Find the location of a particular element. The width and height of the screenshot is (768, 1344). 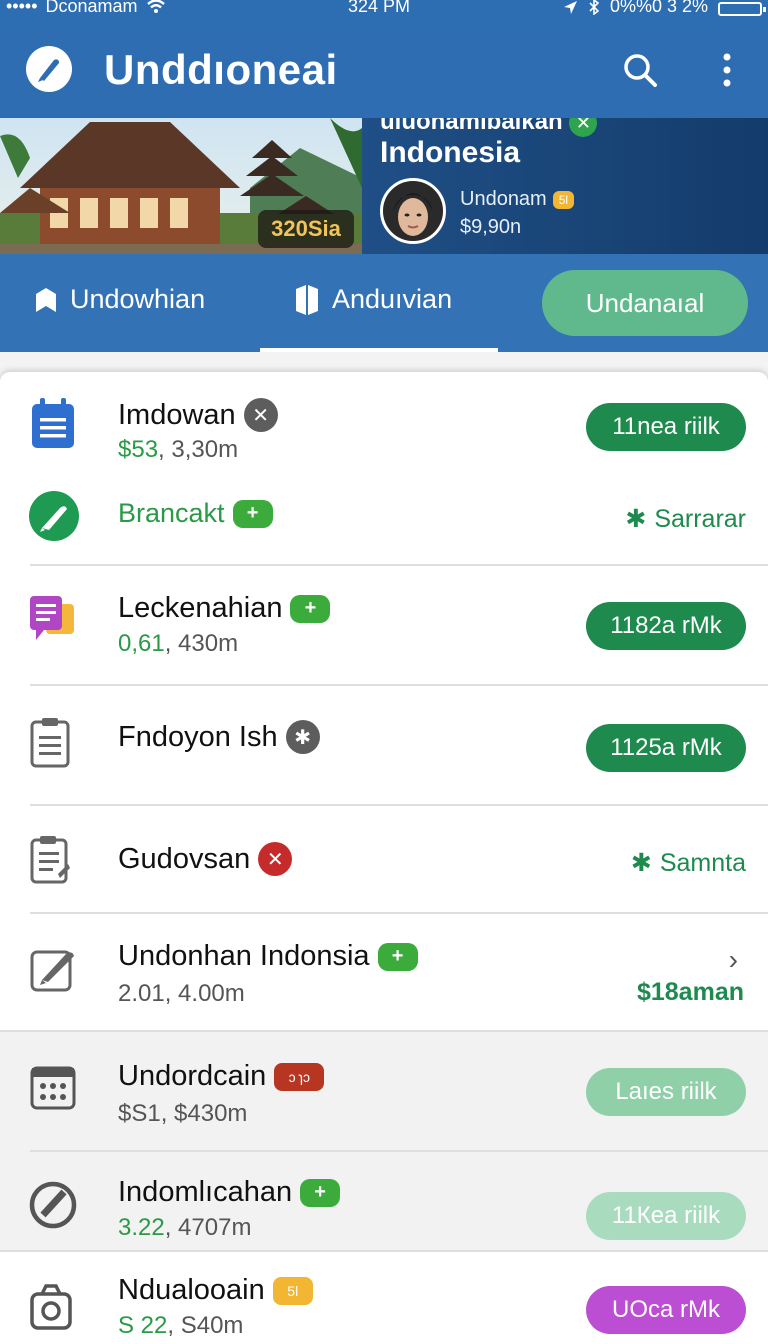

chat-icon is located at coordinates (55, 621).